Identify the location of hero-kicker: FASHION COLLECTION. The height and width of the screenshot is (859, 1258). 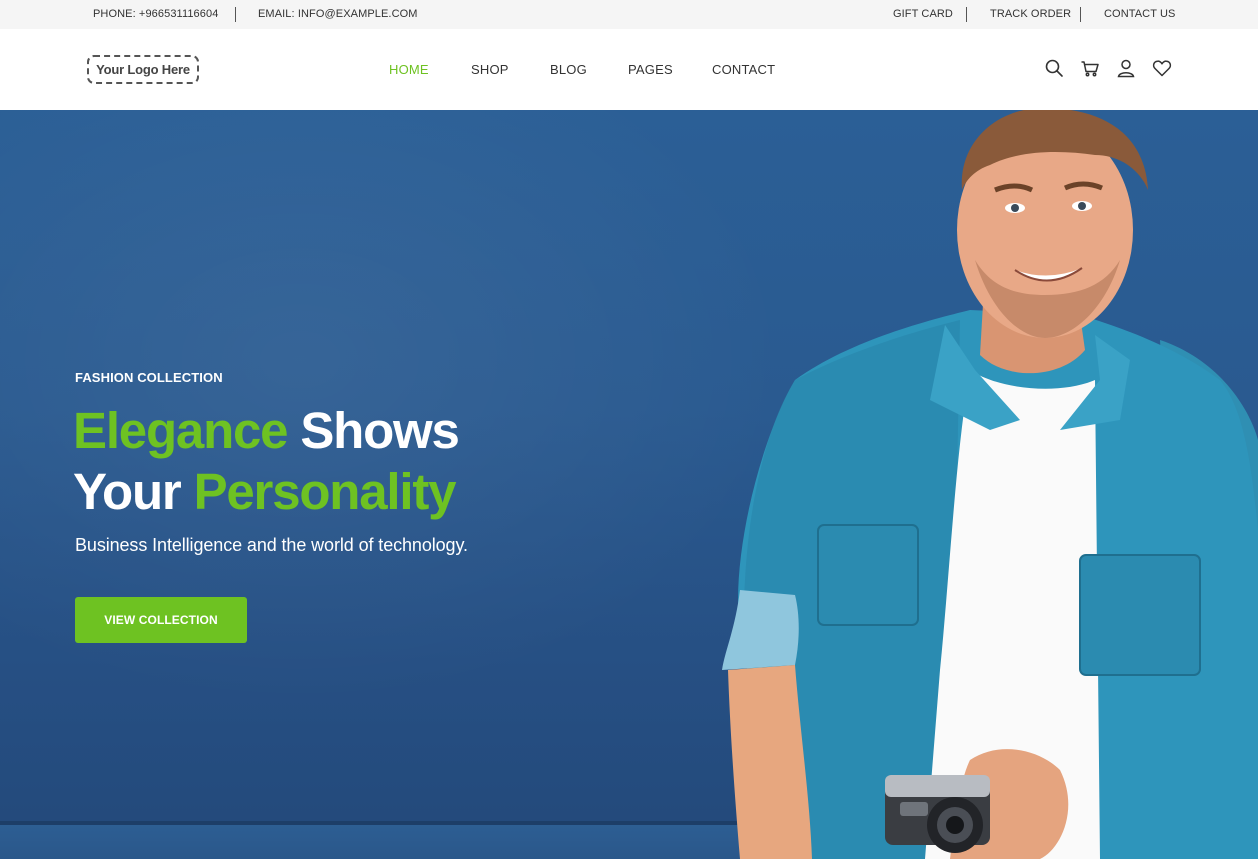
(149, 377).